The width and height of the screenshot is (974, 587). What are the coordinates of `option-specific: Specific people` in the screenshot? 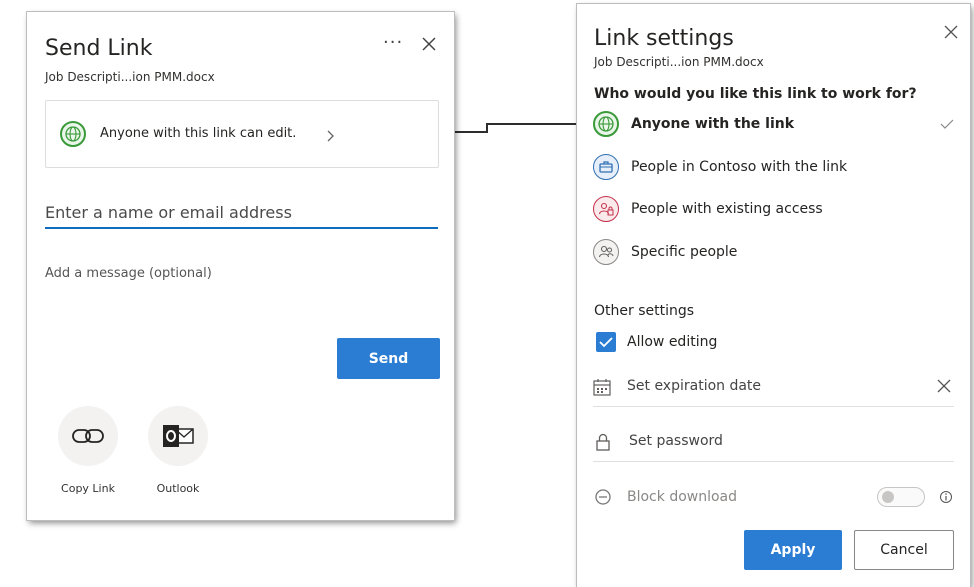 It's located at (768, 252).